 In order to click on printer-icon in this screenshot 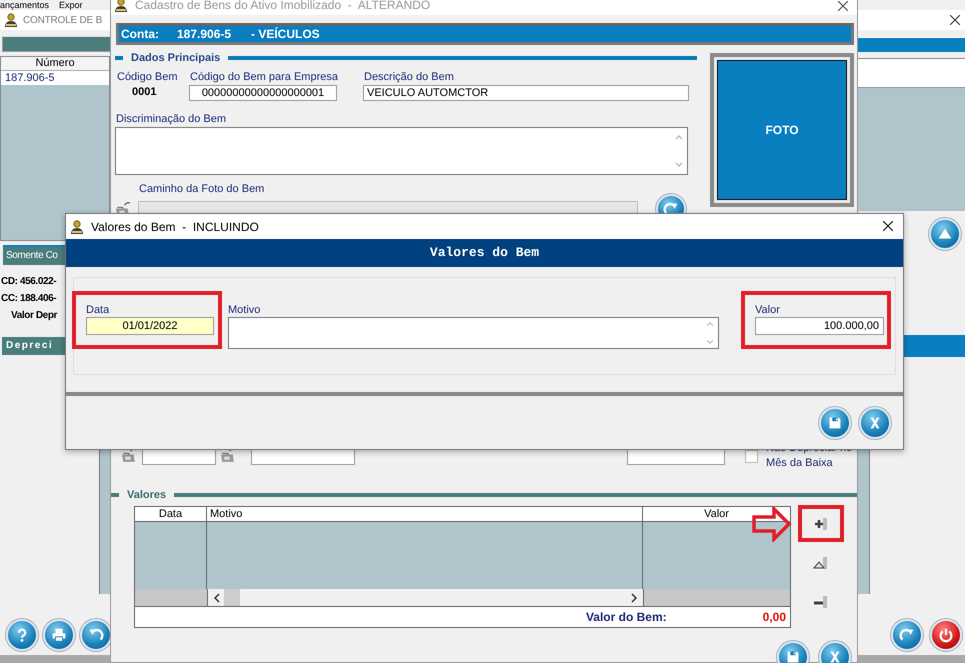, I will do `click(59, 635)`.